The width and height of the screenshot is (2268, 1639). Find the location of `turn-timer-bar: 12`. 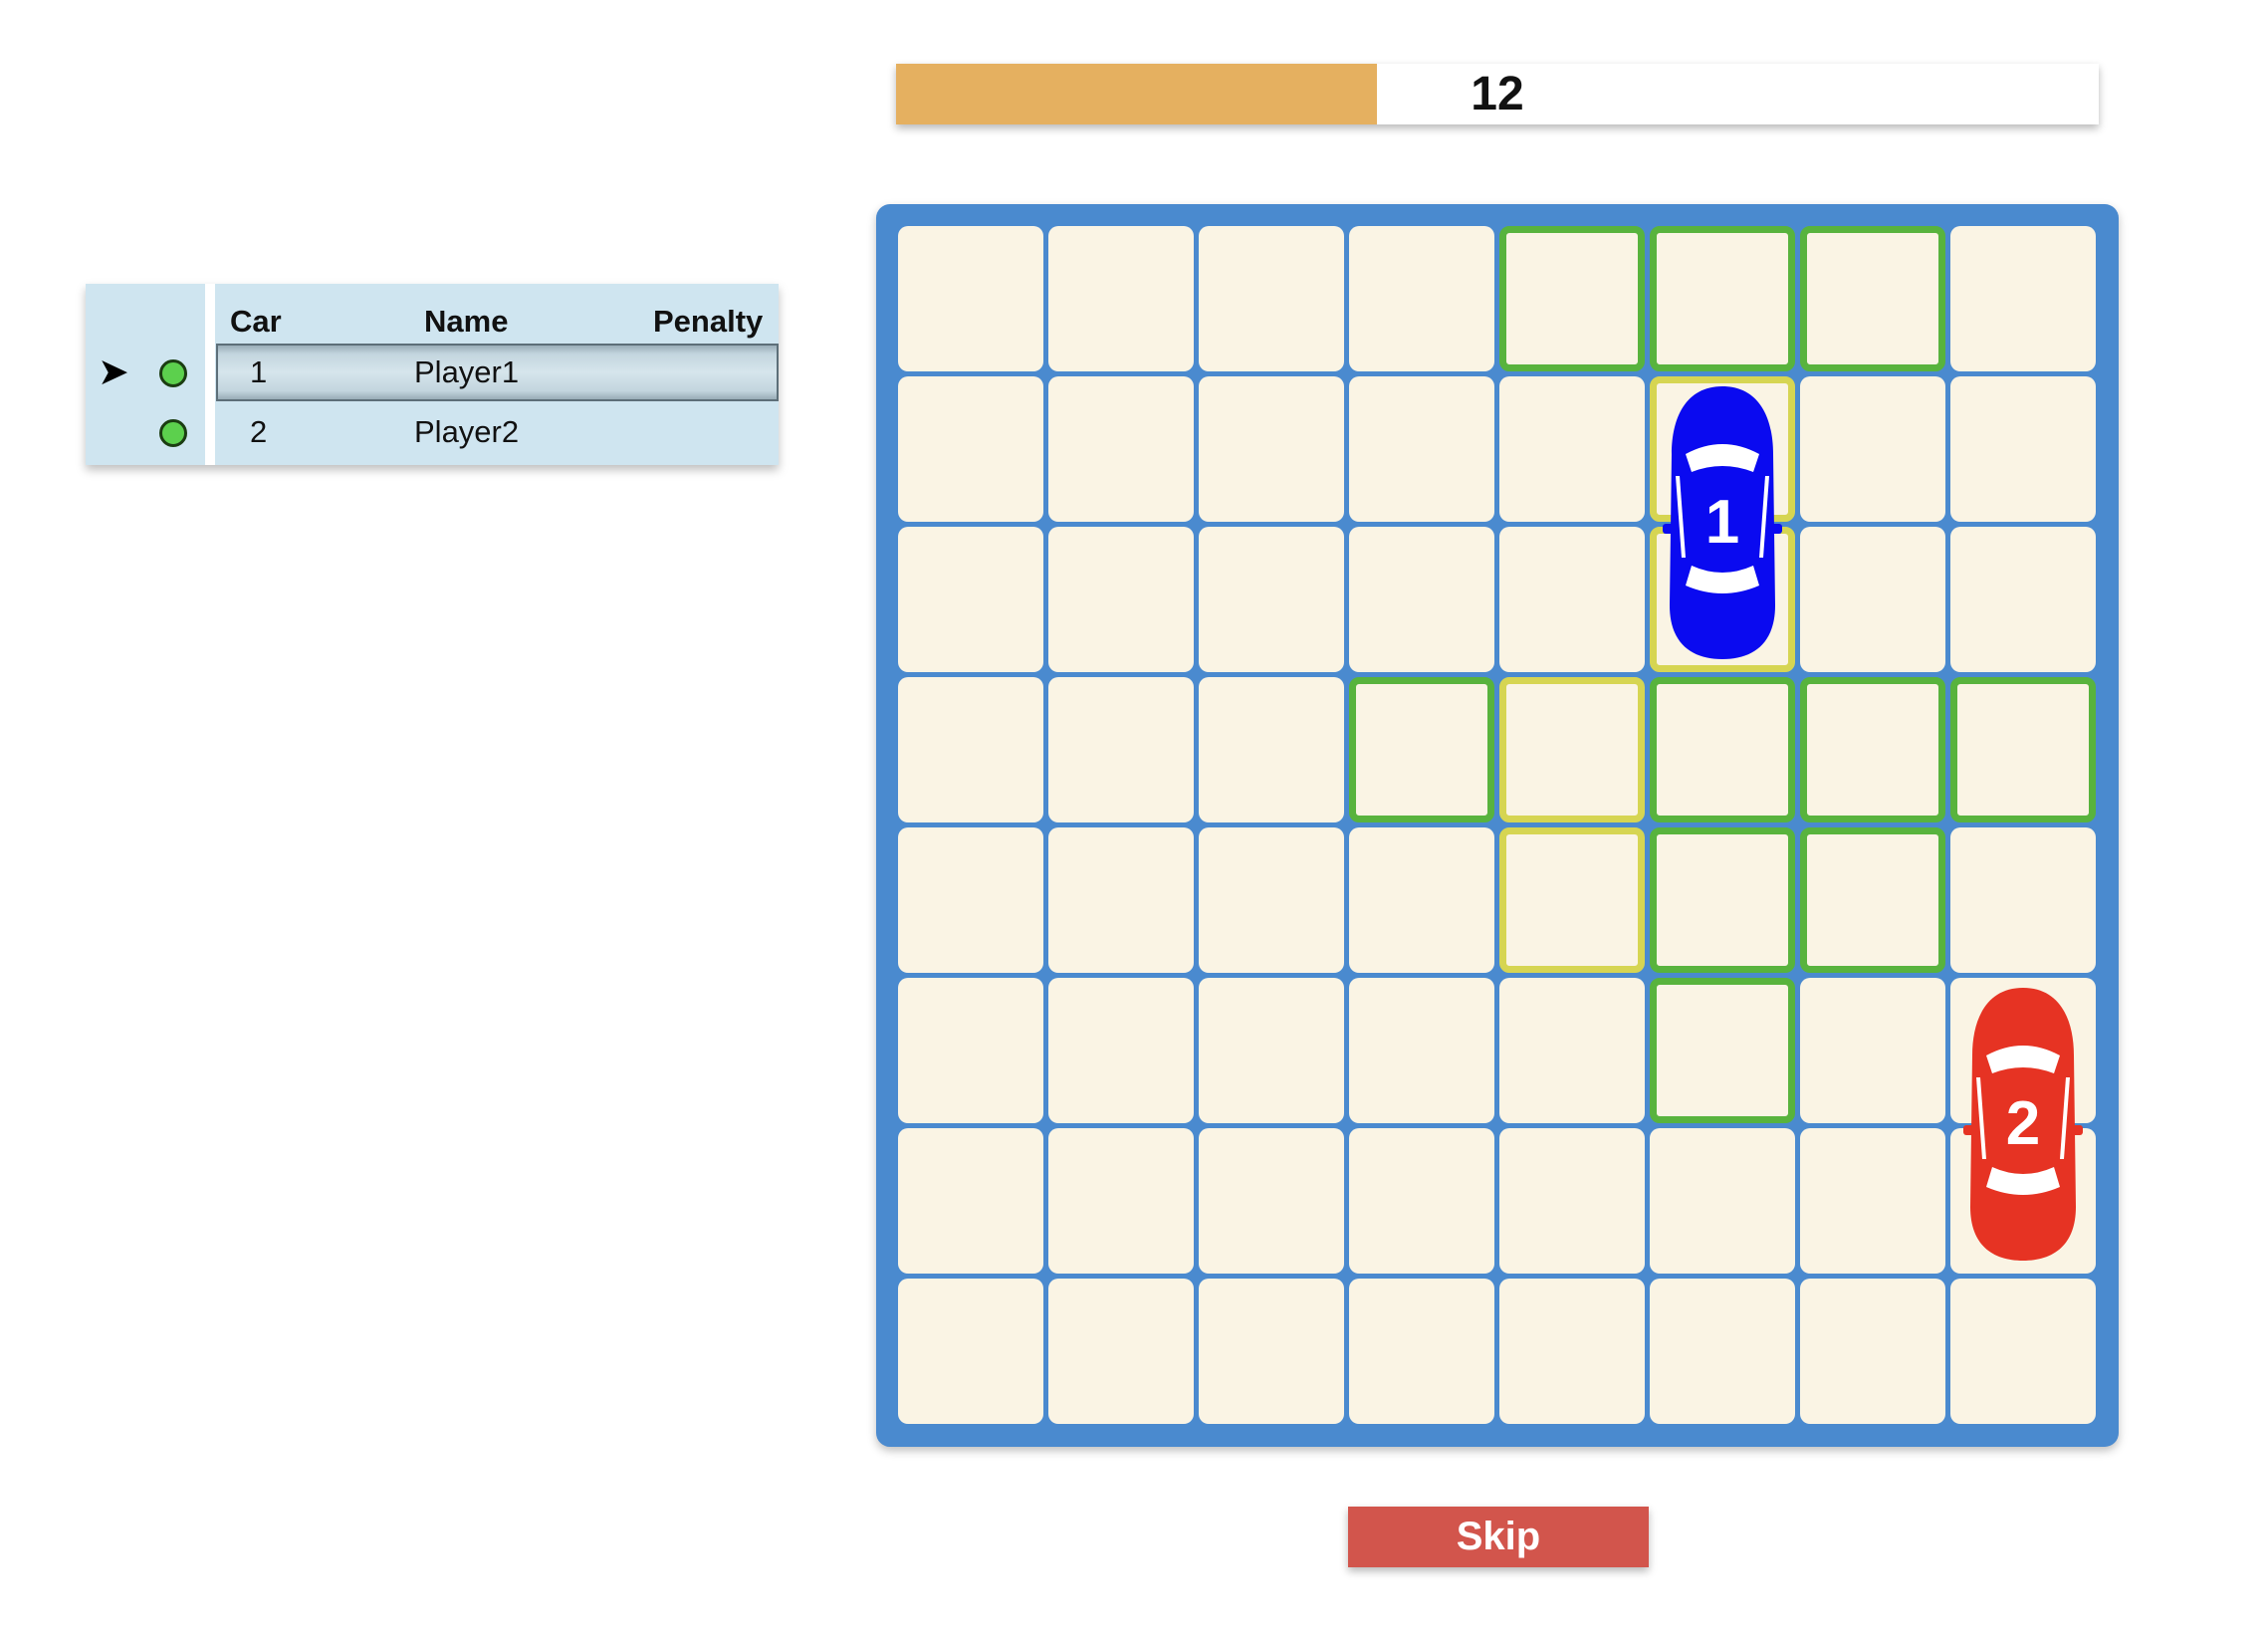

turn-timer-bar: 12 is located at coordinates (1497, 94).